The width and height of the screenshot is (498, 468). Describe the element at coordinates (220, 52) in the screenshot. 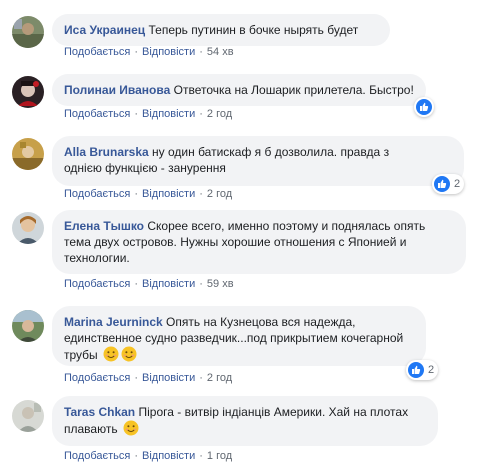

I see `timestamp: 54 хв` at that location.